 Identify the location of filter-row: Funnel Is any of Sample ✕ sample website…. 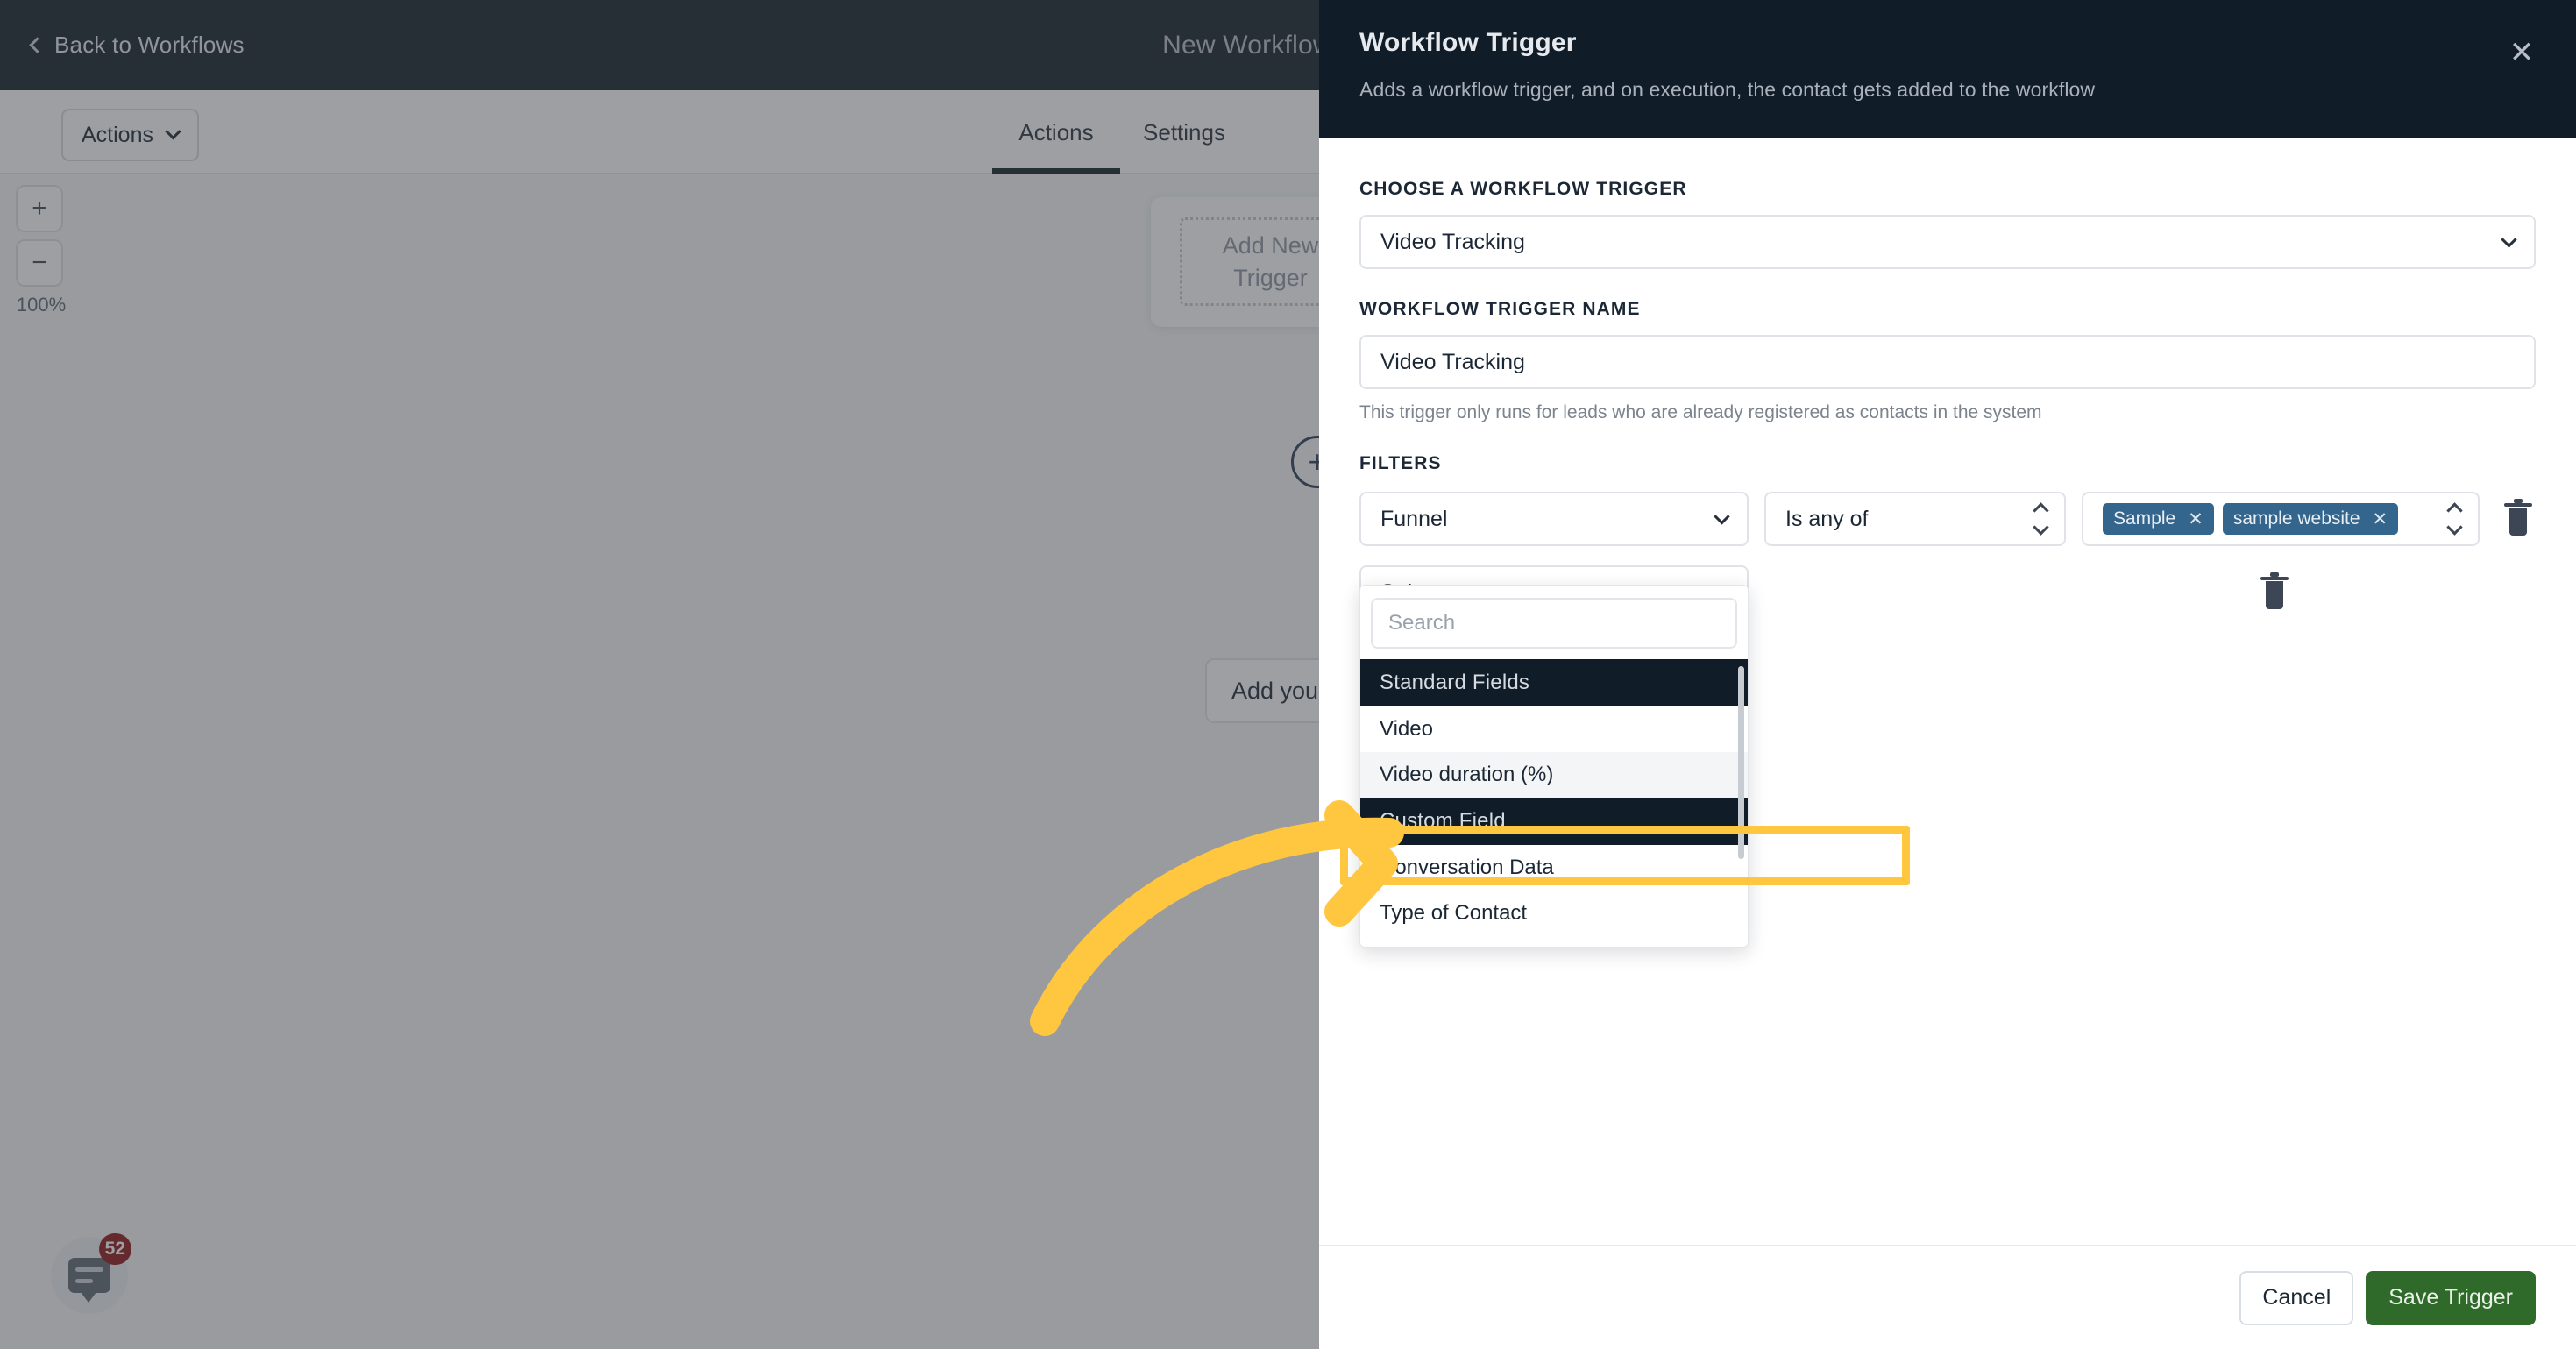
(1947, 519).